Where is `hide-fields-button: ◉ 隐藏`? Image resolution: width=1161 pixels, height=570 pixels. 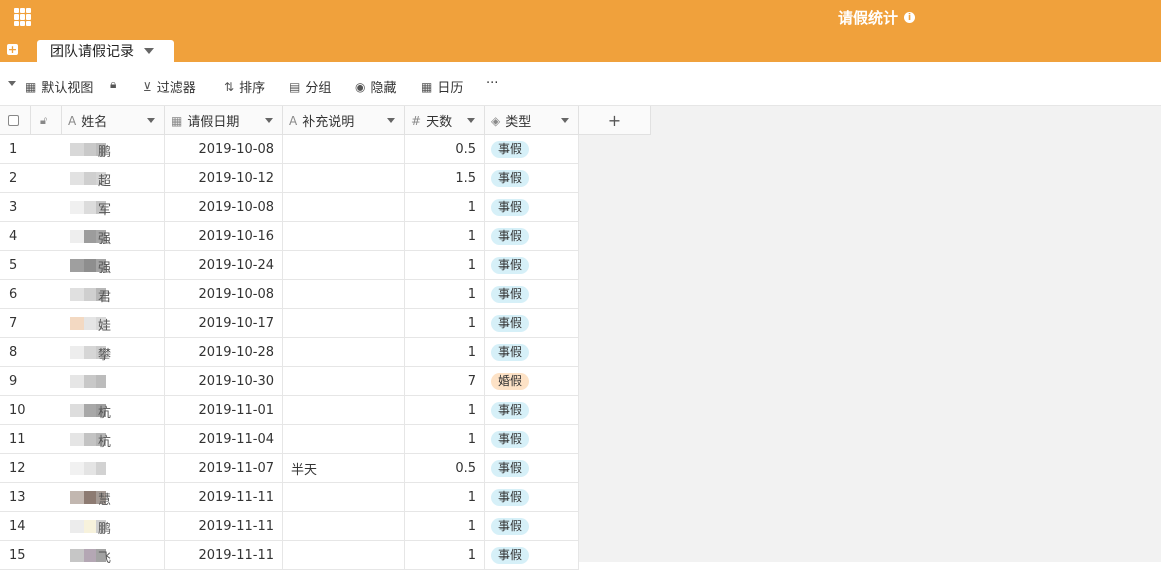 hide-fields-button: ◉ 隐藏 is located at coordinates (376, 87).